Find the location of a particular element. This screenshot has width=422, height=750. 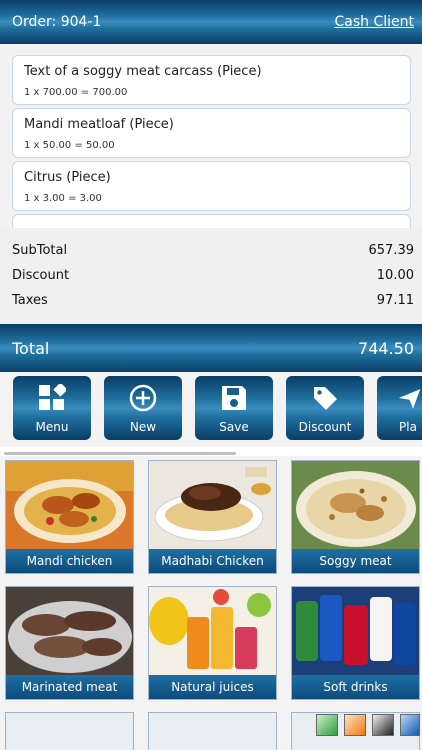

product-card-madhabi-chicken: Madhabi Chicken is located at coordinates (212, 517).